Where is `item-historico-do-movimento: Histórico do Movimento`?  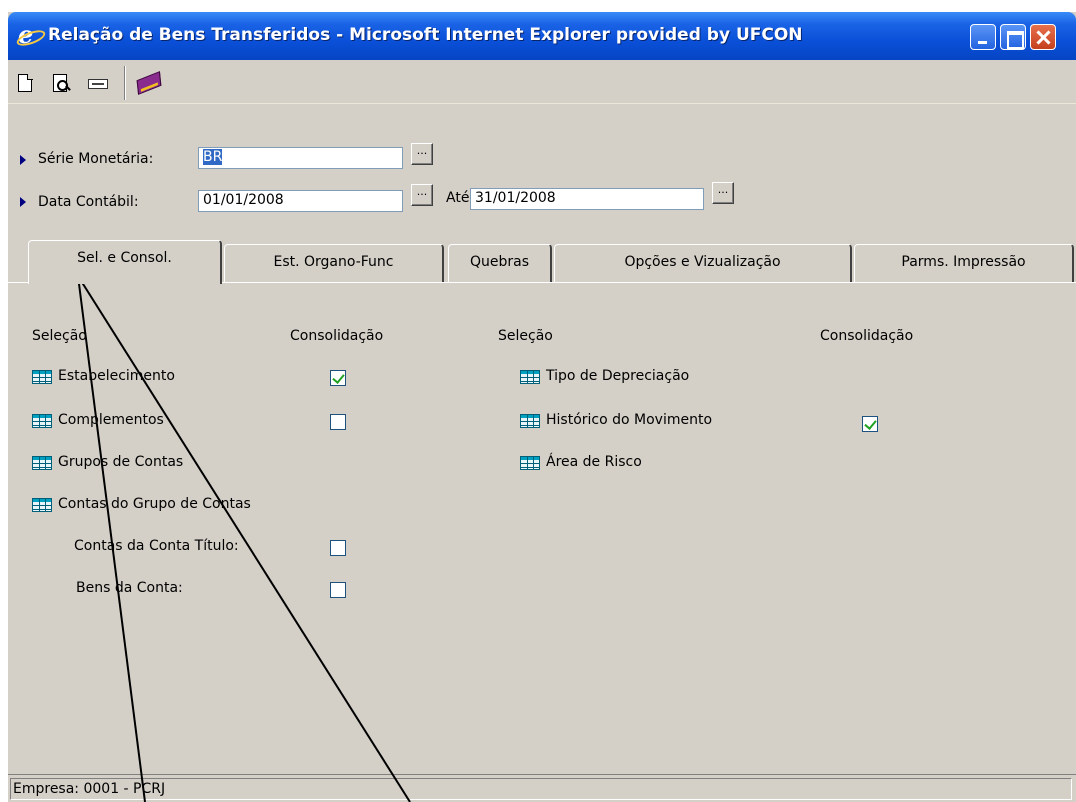 item-historico-do-movimento: Histórico do Movimento is located at coordinates (629, 420).